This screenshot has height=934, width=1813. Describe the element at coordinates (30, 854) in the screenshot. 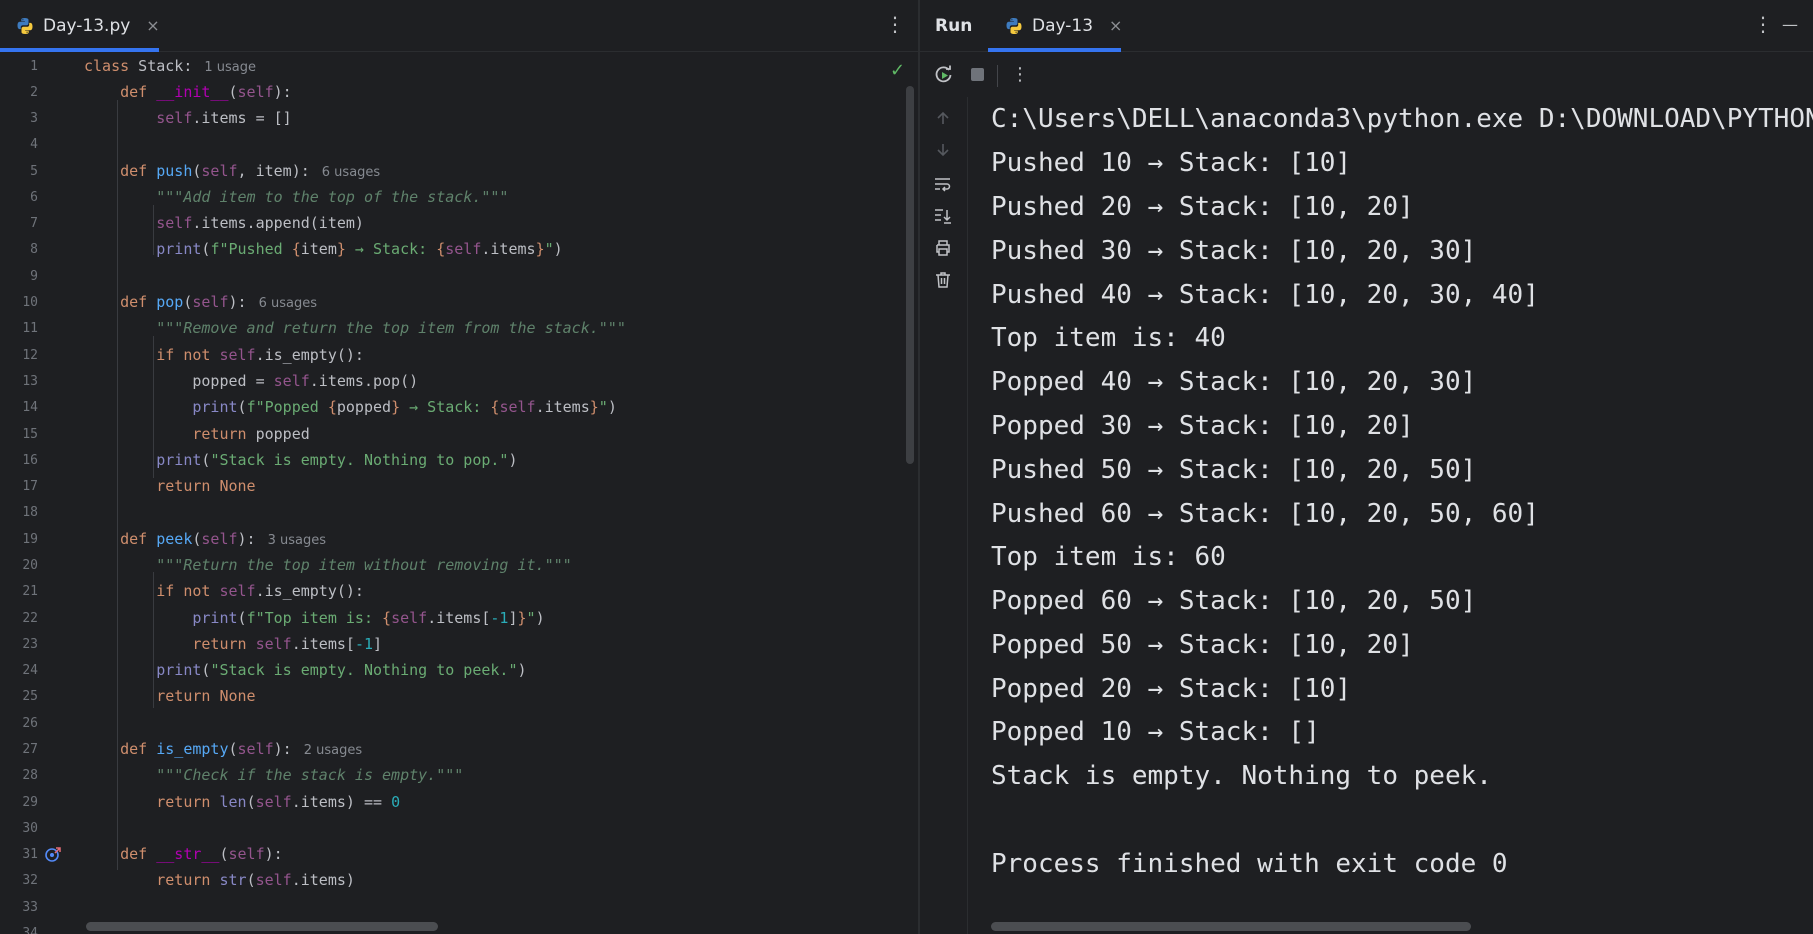

I see `line-number: 31` at that location.